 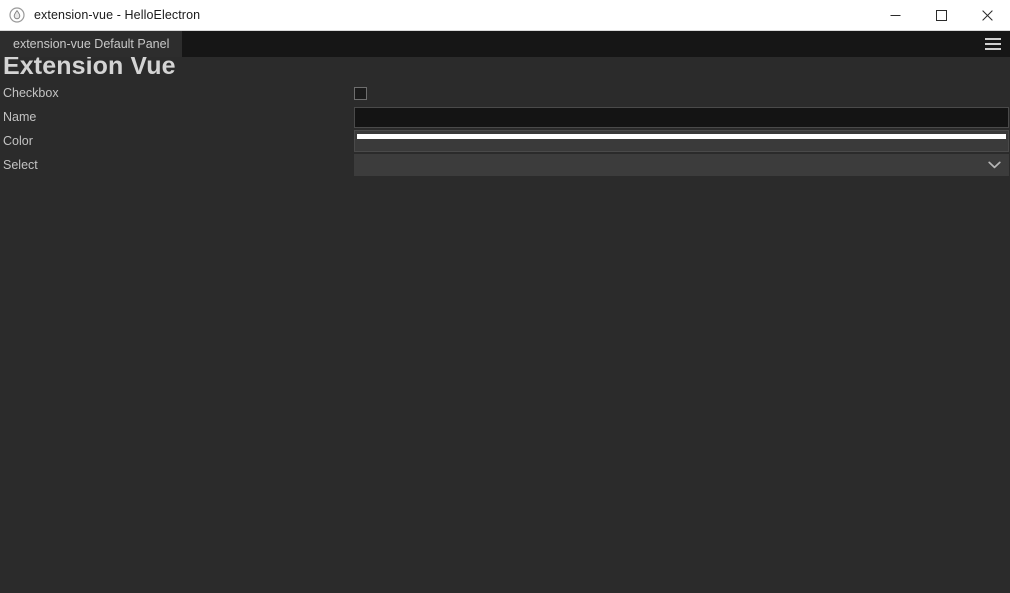 I want to click on form-row-select: Select, so click(x=505, y=165).